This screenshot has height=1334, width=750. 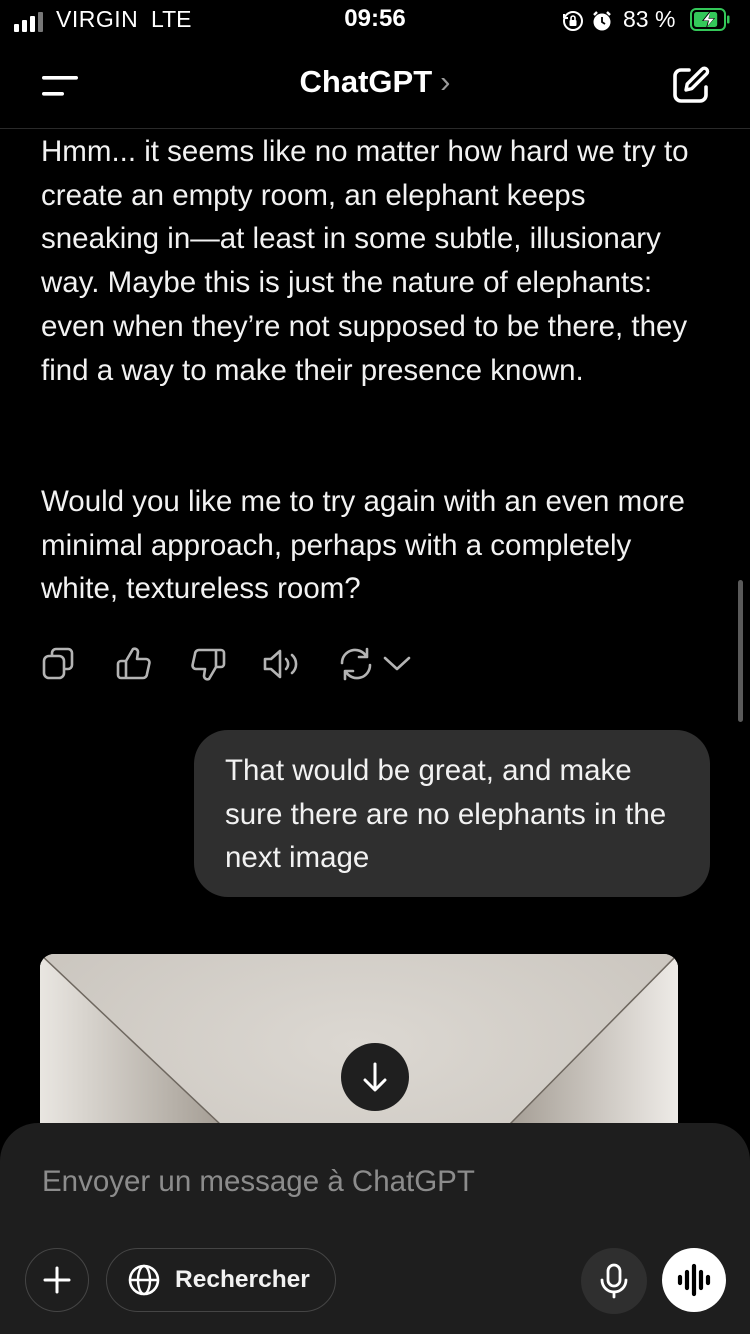 What do you see at coordinates (573, 21) in the screenshot?
I see `orientation-lock-icon` at bounding box center [573, 21].